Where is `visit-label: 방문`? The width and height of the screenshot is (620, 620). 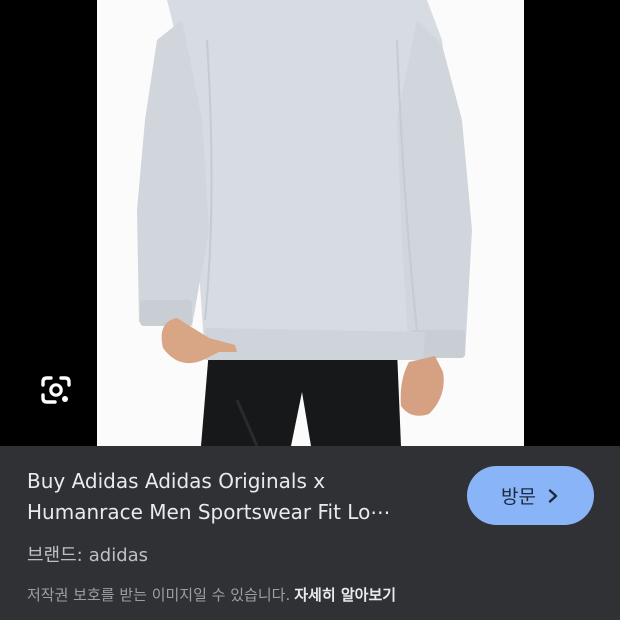 visit-label: 방문 is located at coordinates (518, 497).